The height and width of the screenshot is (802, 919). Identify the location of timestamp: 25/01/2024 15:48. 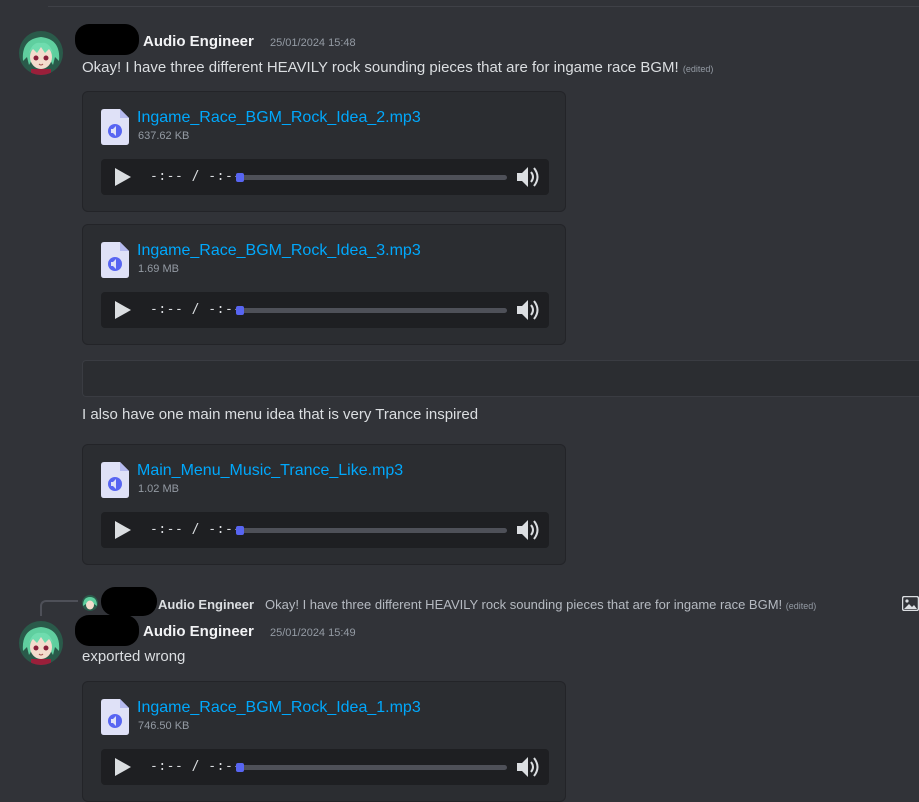
(313, 43).